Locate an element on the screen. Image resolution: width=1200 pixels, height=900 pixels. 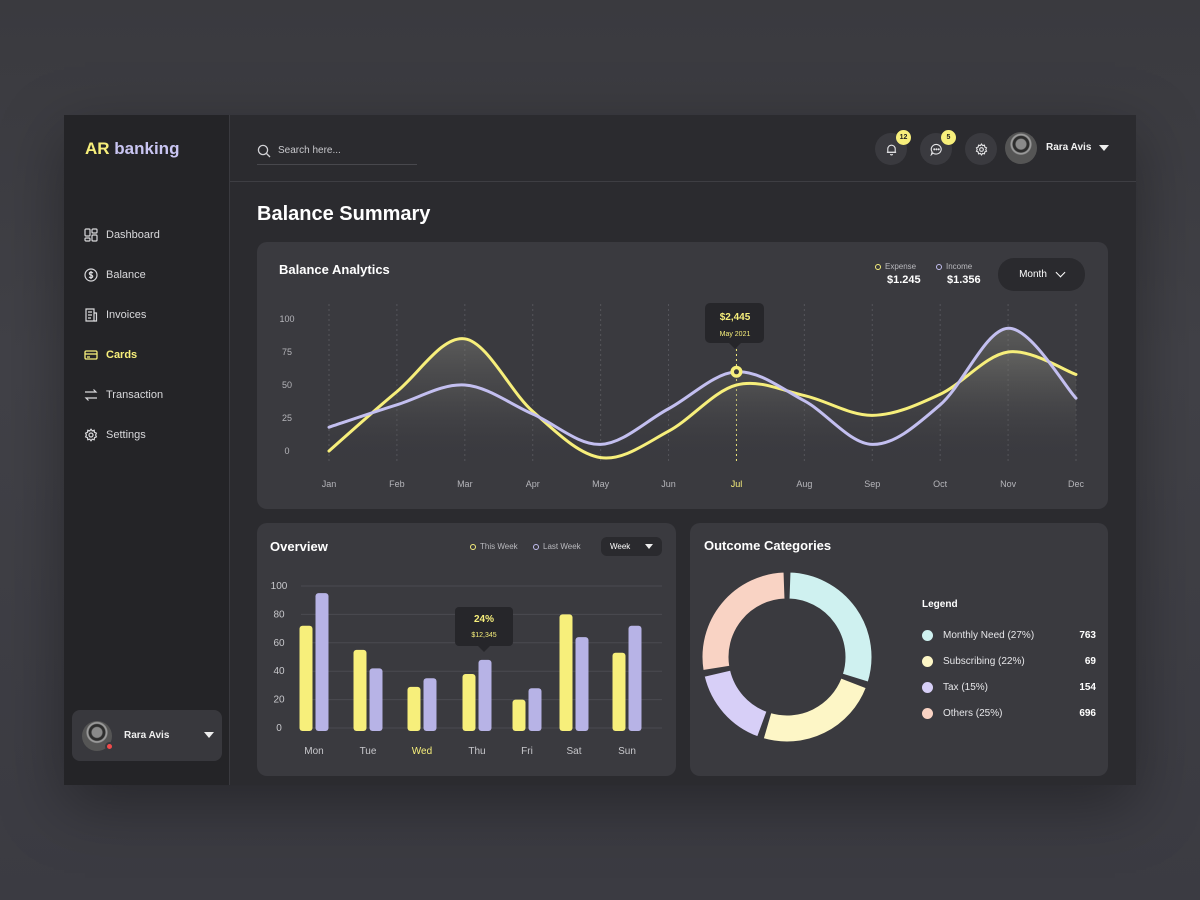
sidebar-item-label: Balance is located at coordinates (126, 275).